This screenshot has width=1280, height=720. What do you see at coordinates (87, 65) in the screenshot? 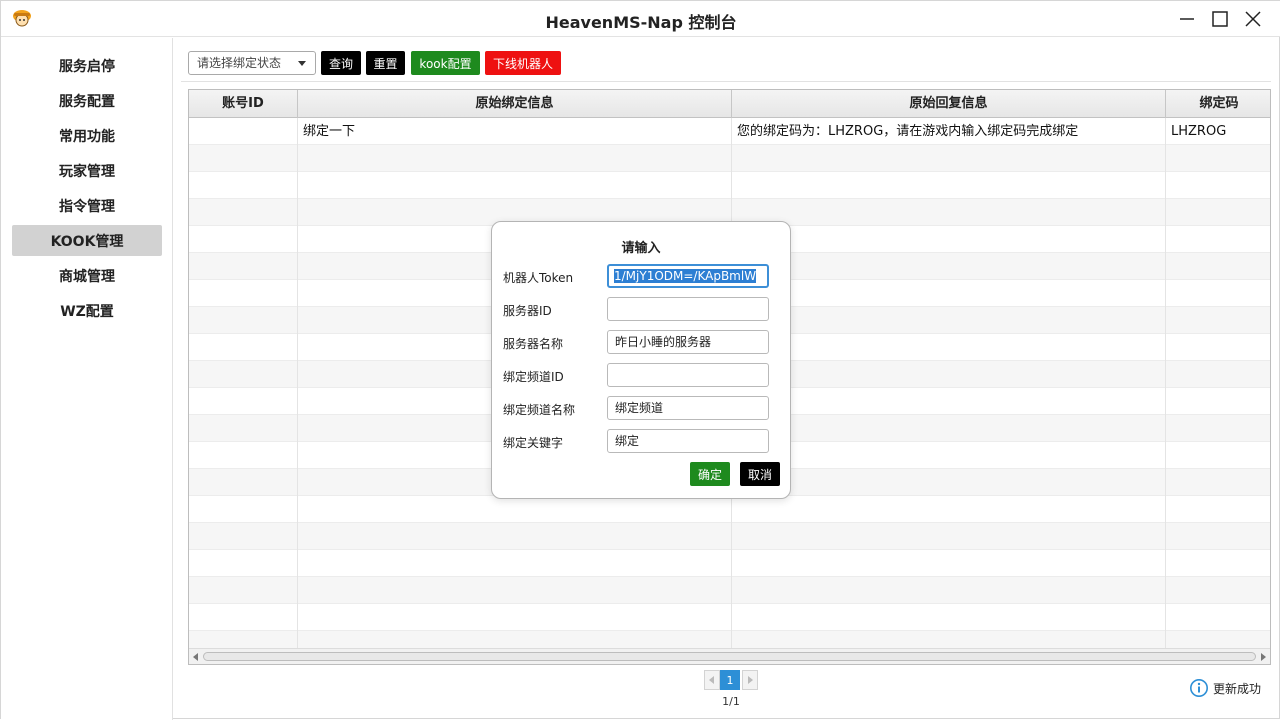
I see `sidebar-item-service-control: 服务启停` at bounding box center [87, 65].